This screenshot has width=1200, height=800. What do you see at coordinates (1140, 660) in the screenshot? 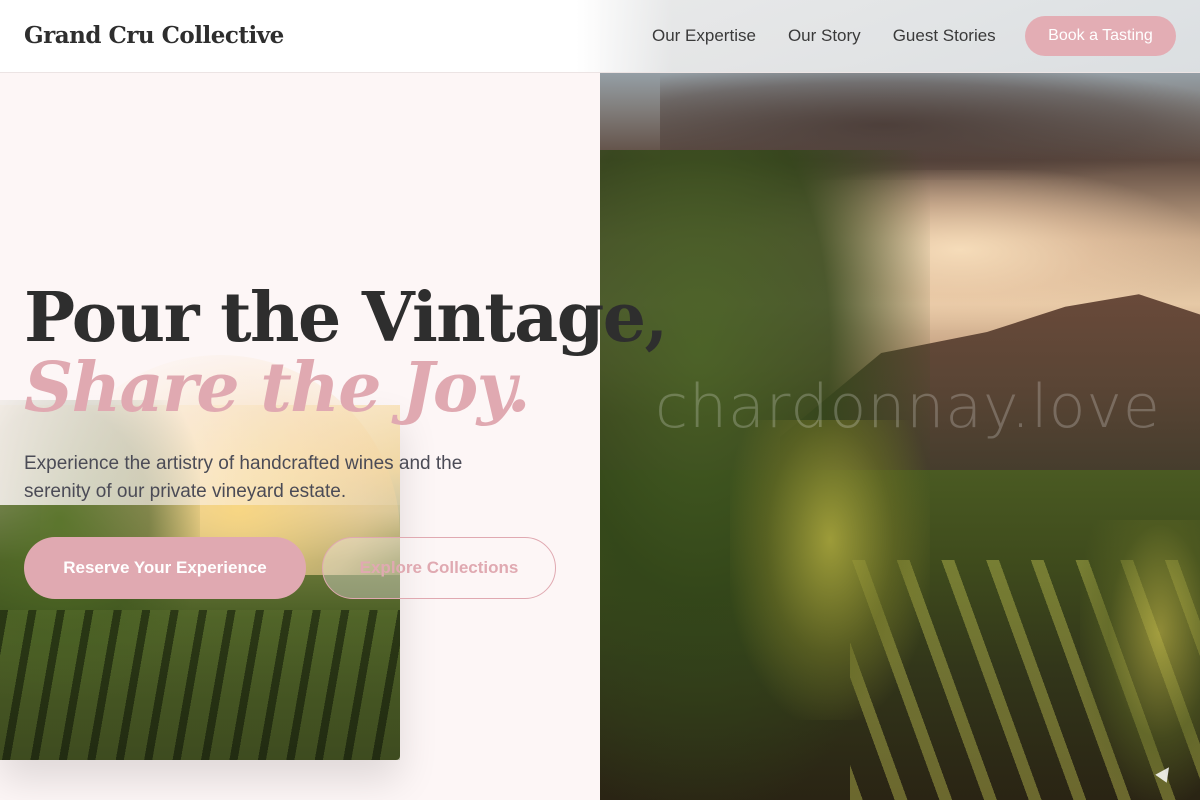
I see `grapevine-right` at bounding box center [1140, 660].